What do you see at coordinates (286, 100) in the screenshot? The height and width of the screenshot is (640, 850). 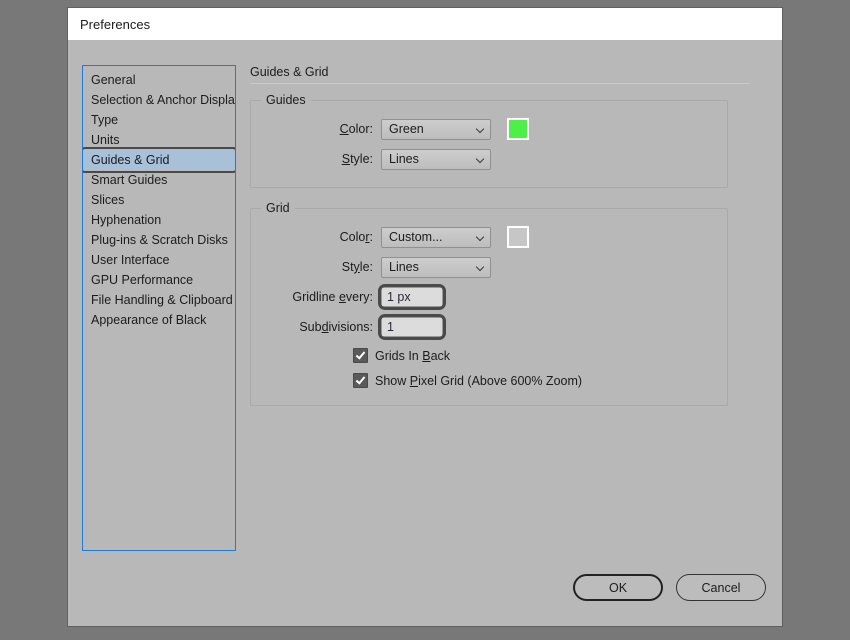 I see `guides-group-legend: Guides` at bounding box center [286, 100].